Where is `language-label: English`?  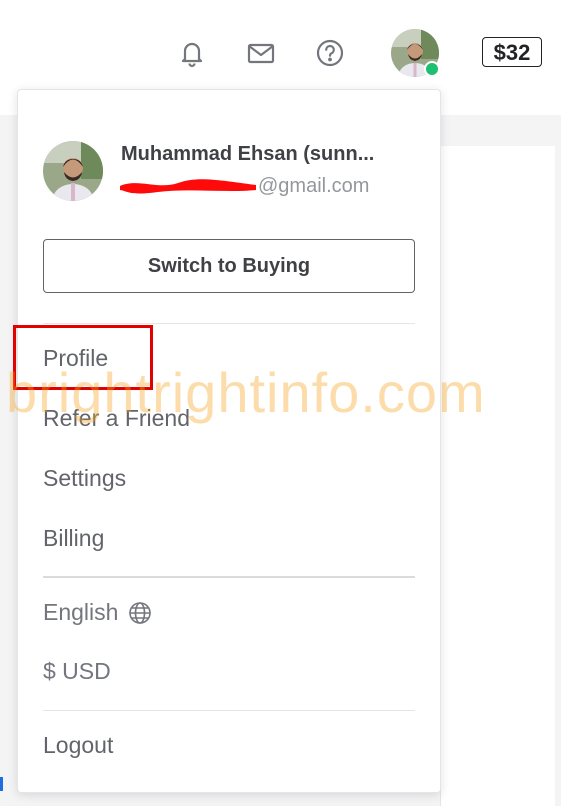 language-label: English is located at coordinates (81, 612).